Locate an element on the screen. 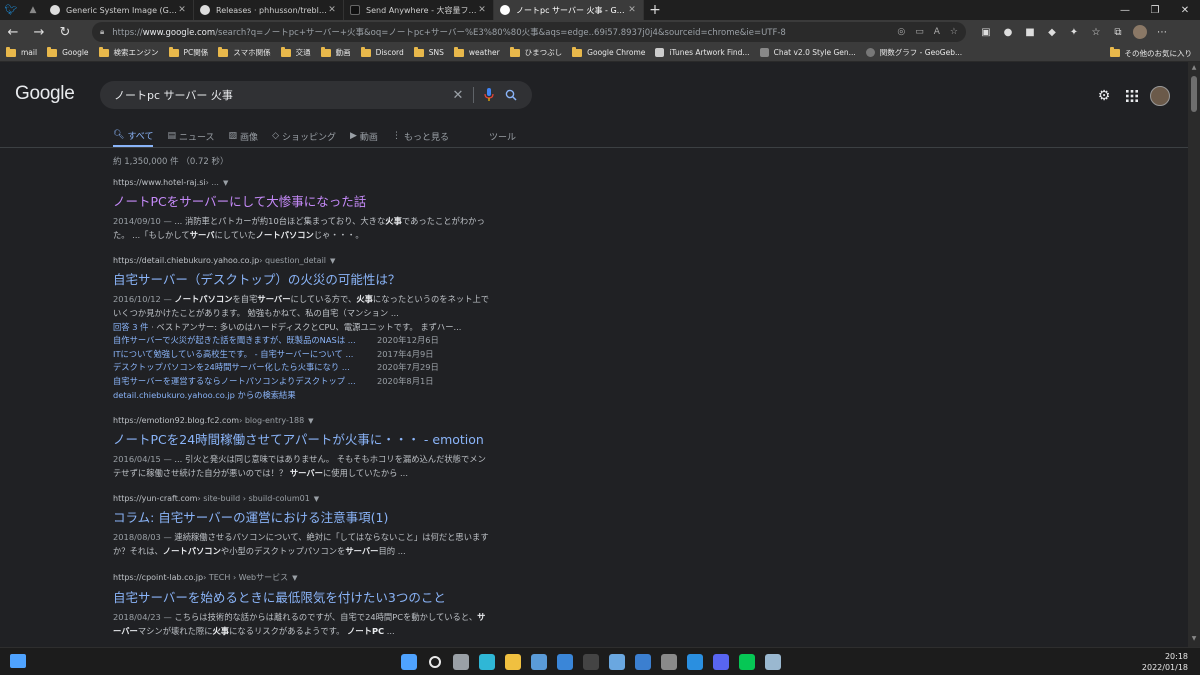  tab-more: ⋮ もっと見る is located at coordinates (420, 136).